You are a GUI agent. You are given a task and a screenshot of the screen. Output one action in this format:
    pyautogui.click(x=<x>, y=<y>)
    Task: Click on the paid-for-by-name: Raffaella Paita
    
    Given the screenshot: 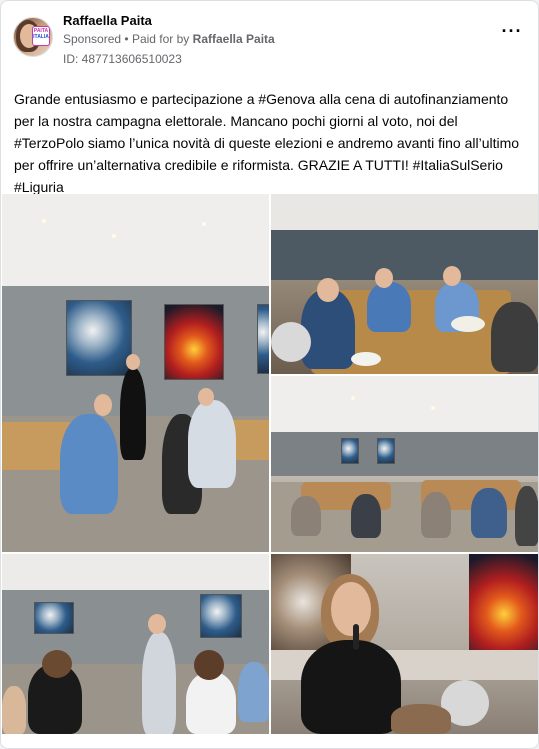 What is the action you would take?
    pyautogui.click(x=233, y=39)
    